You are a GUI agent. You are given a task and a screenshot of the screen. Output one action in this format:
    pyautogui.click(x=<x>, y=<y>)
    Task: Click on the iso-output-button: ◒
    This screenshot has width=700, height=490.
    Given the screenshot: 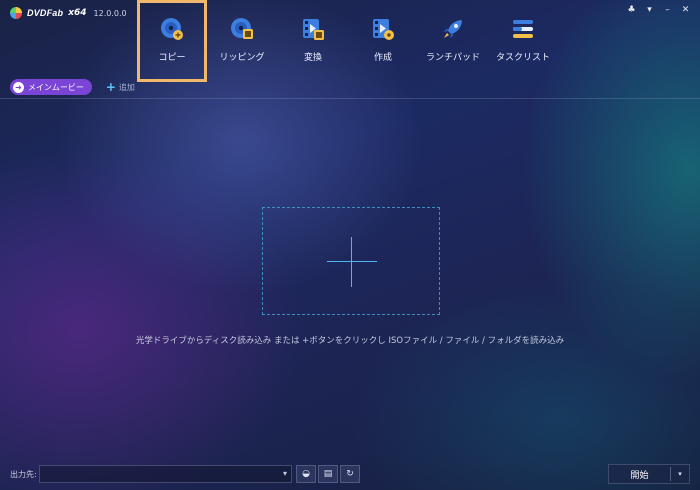 What is the action you would take?
    pyautogui.click(x=306, y=474)
    